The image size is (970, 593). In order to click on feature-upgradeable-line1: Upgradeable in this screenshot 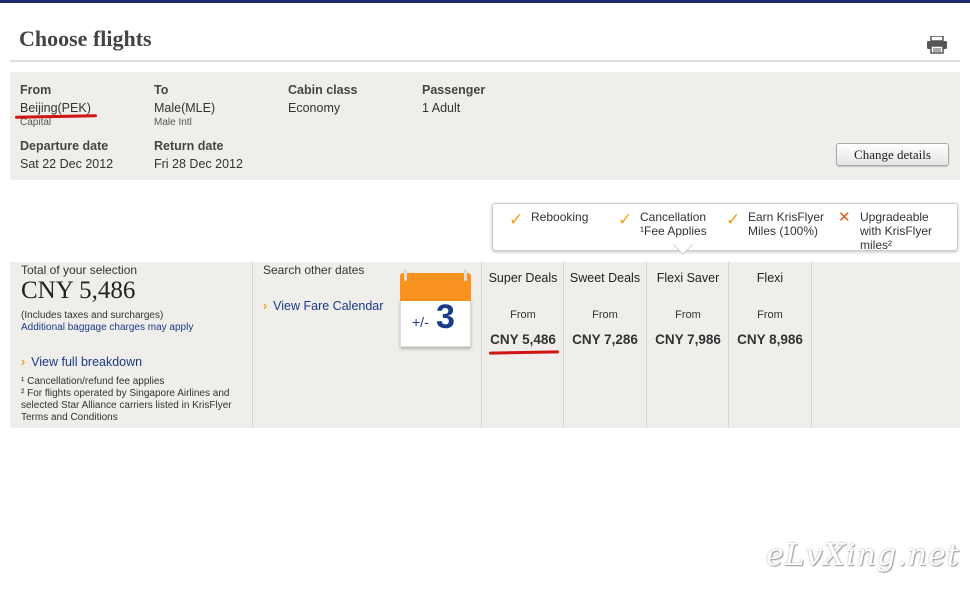, I will do `click(894, 217)`.